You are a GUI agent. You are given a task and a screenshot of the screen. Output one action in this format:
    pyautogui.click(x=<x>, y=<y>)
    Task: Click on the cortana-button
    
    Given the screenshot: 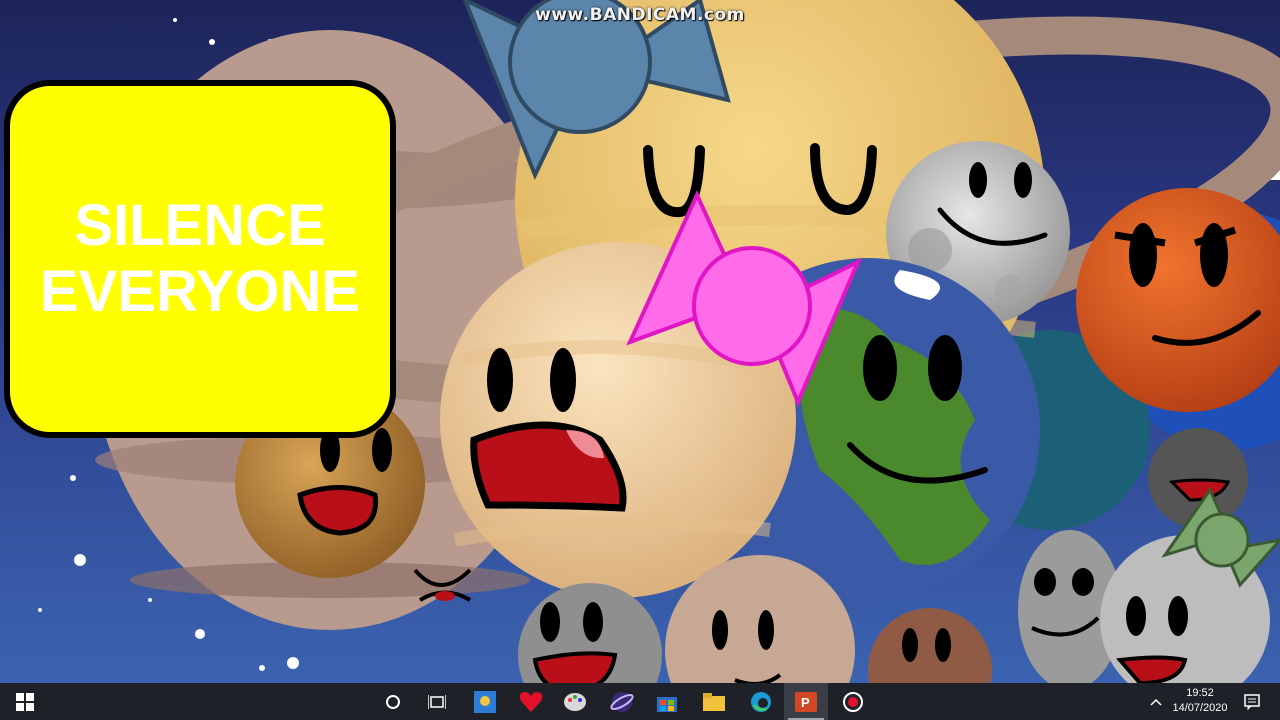 What is the action you would take?
    pyautogui.click(x=393, y=701)
    